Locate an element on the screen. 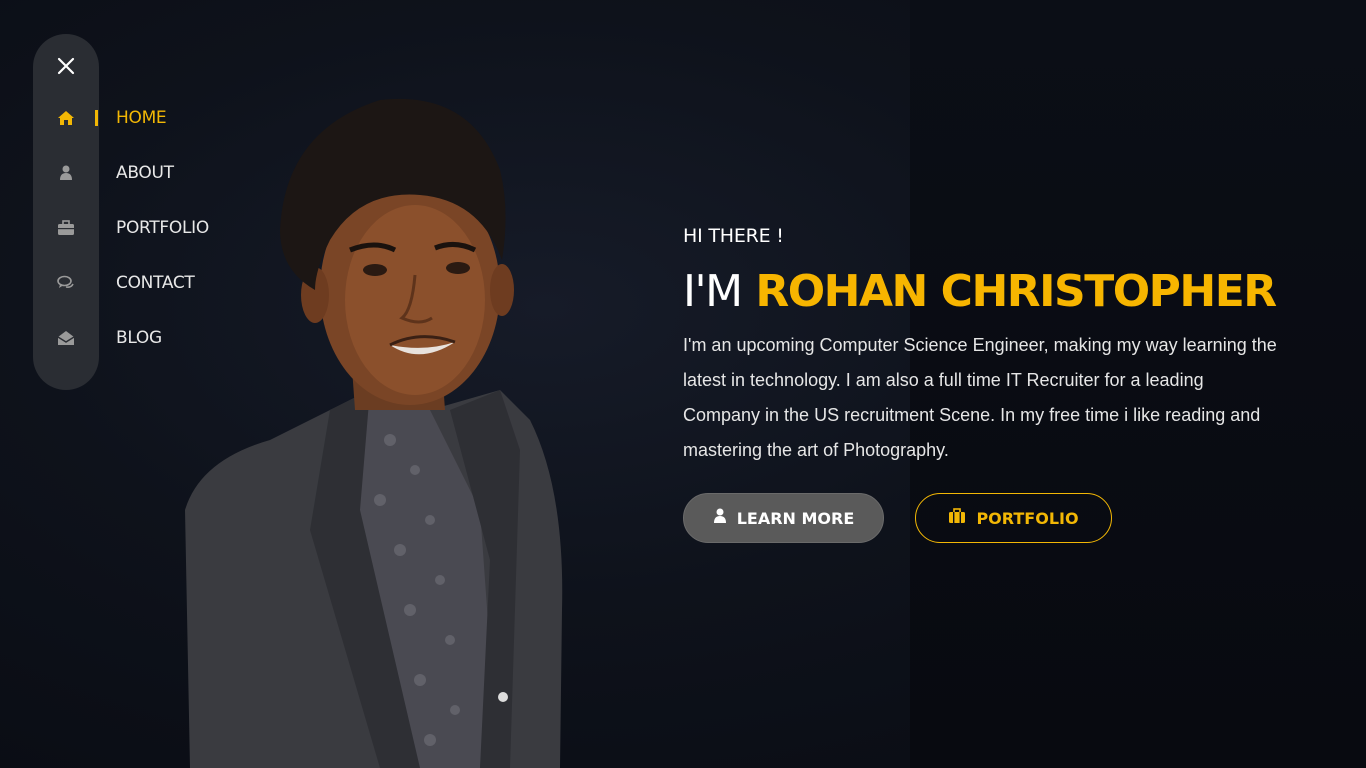  close-icon is located at coordinates (66, 66).